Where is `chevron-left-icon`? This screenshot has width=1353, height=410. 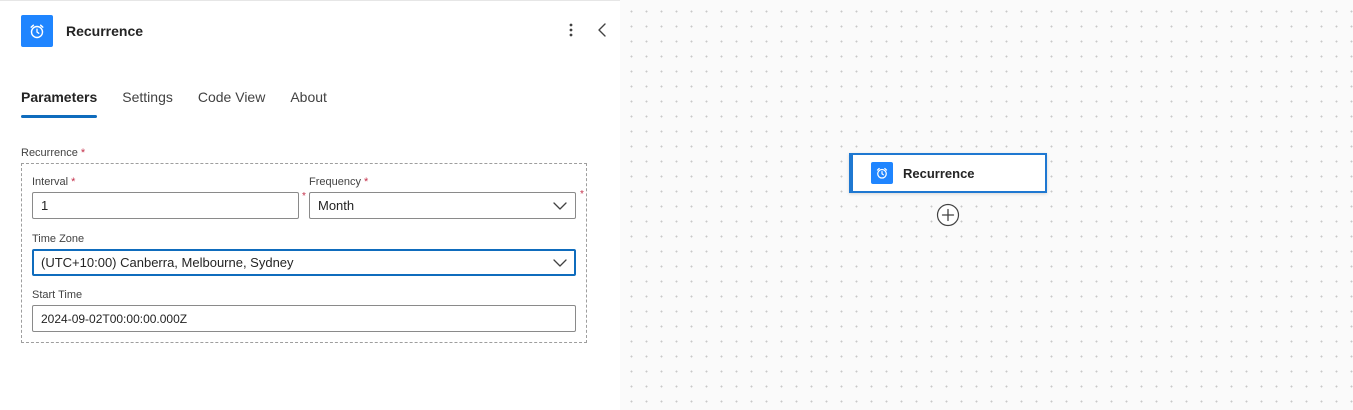 chevron-left-icon is located at coordinates (602, 30).